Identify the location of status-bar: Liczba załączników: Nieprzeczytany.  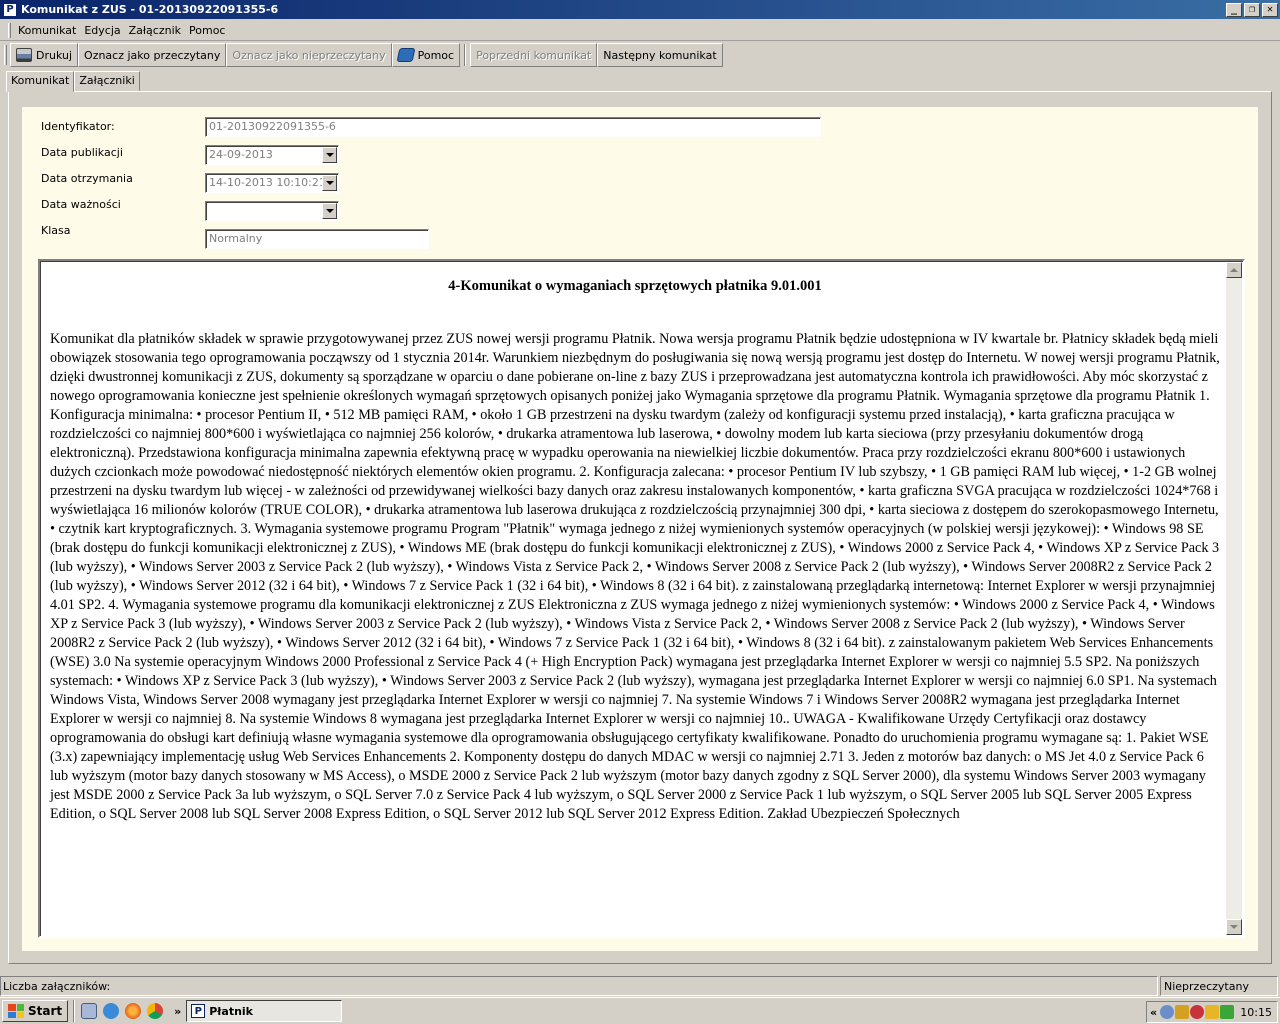
(640, 986).